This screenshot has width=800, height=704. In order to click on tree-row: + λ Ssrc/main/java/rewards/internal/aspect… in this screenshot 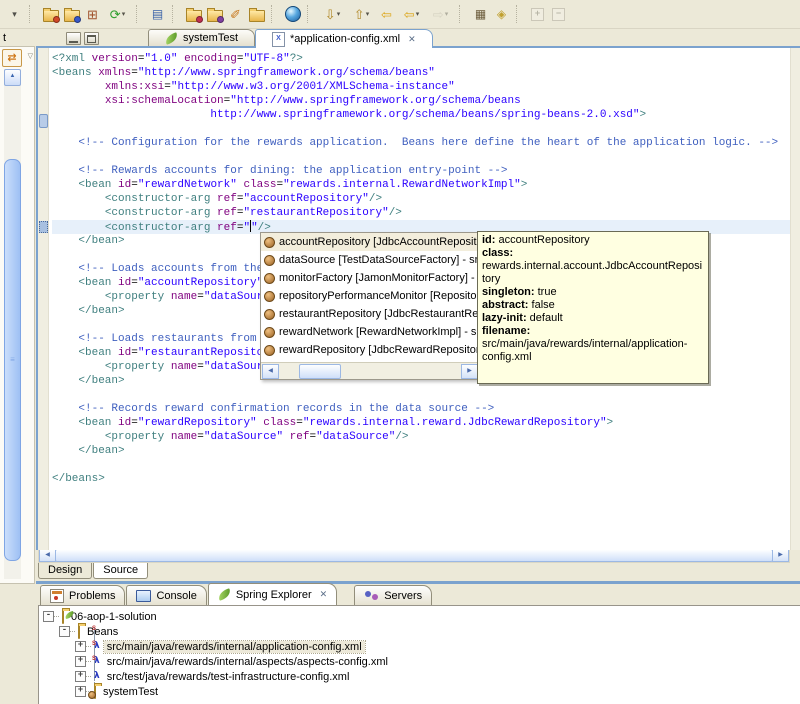, I will do `click(419, 661)`.